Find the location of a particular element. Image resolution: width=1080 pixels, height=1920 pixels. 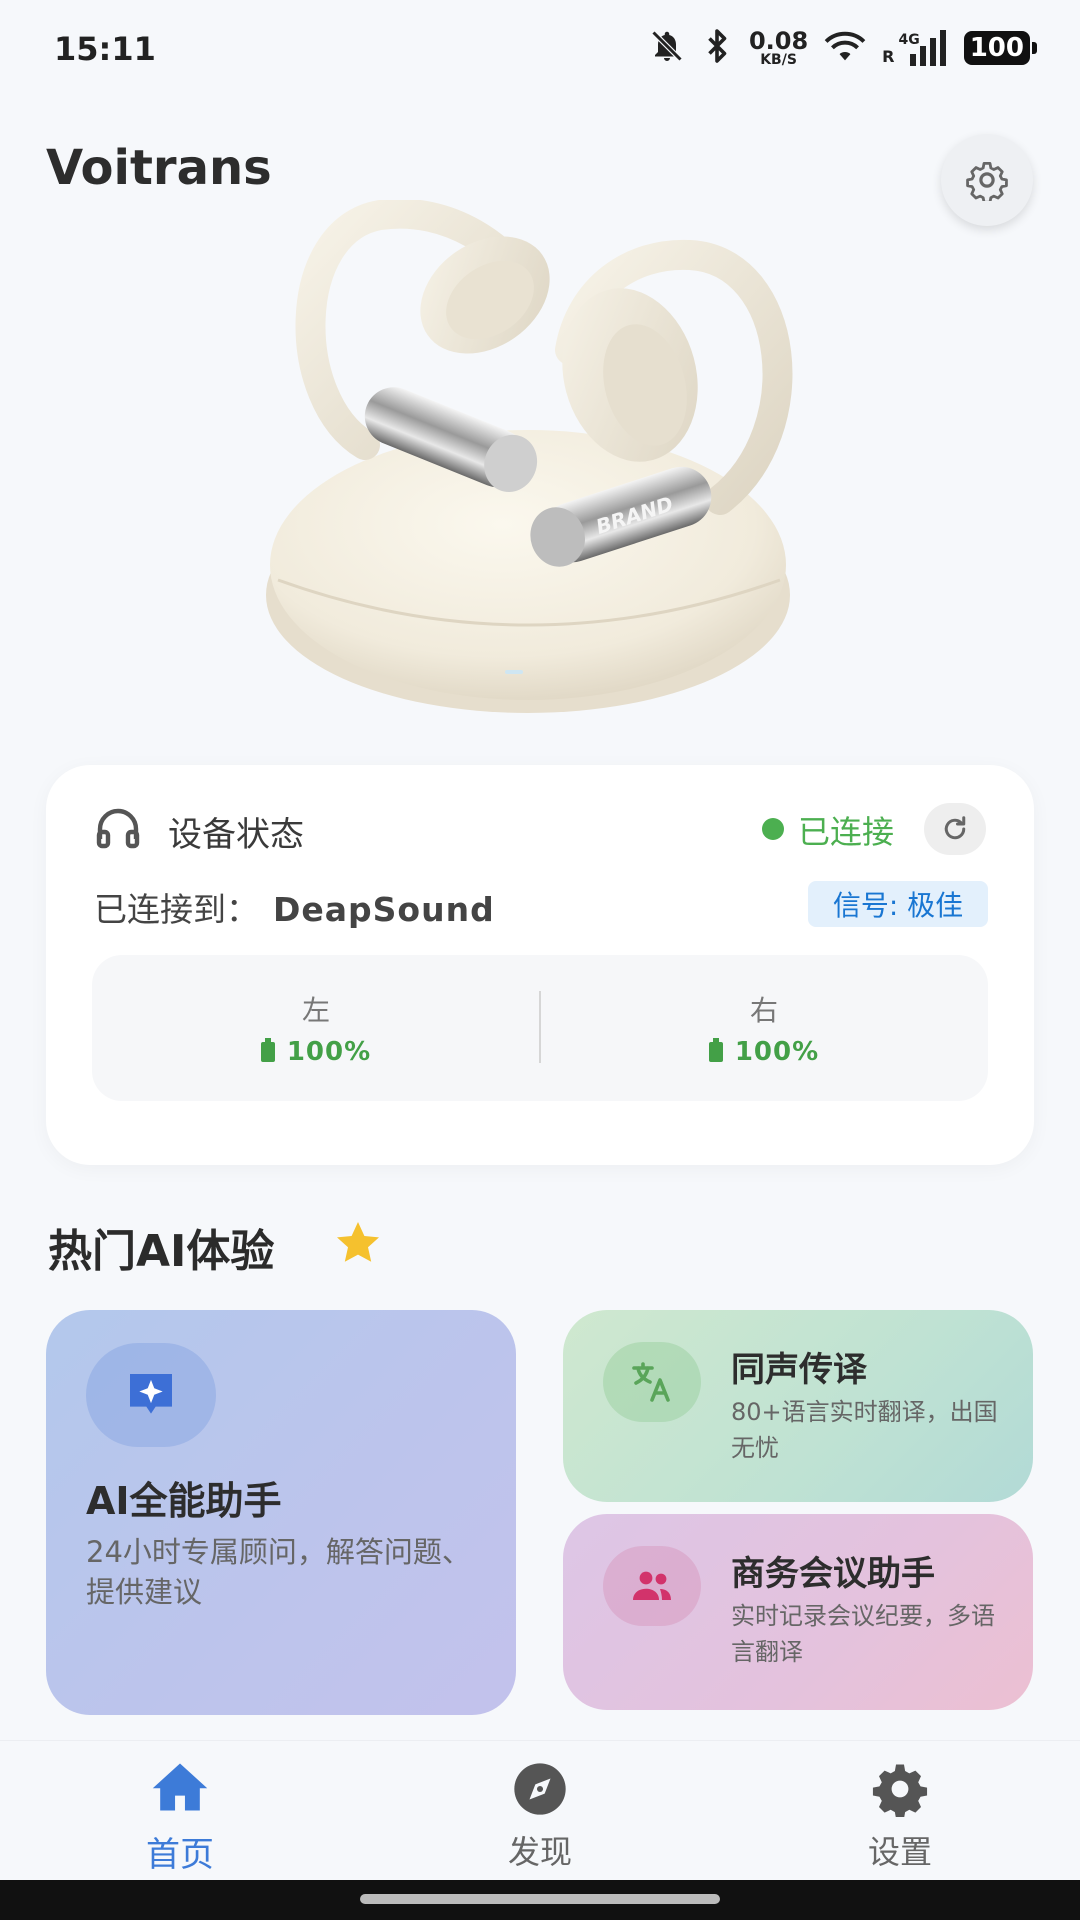

ai-icon-badge is located at coordinates (151, 1395).